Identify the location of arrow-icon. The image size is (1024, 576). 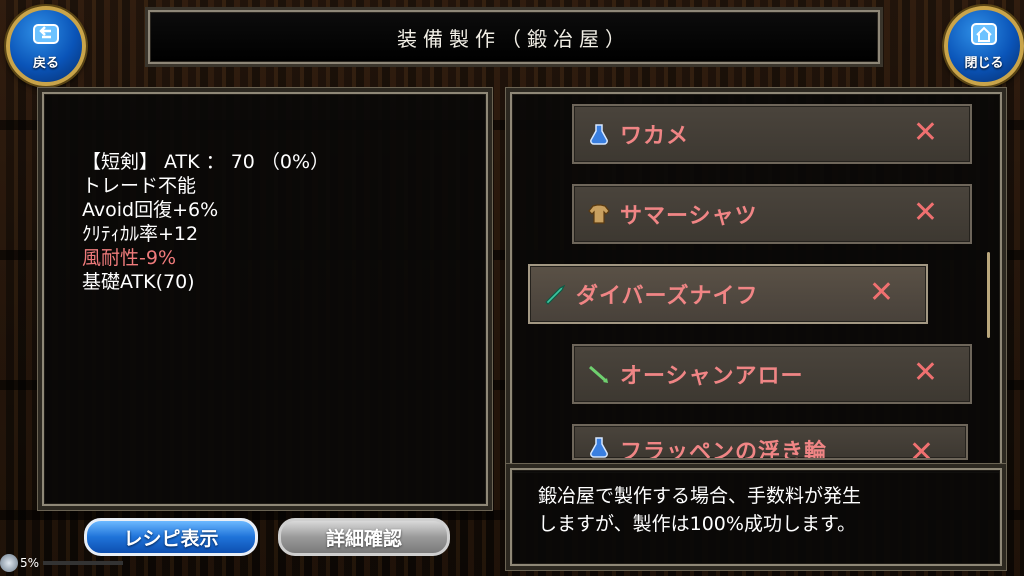
(599, 374).